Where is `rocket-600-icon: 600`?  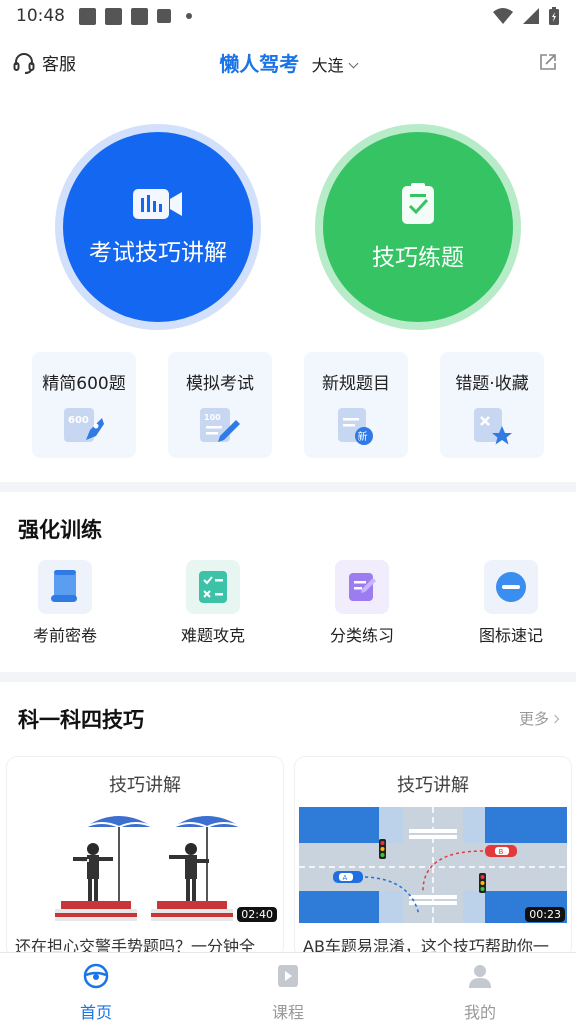
rocket-600-icon: 600 is located at coordinates (84, 425).